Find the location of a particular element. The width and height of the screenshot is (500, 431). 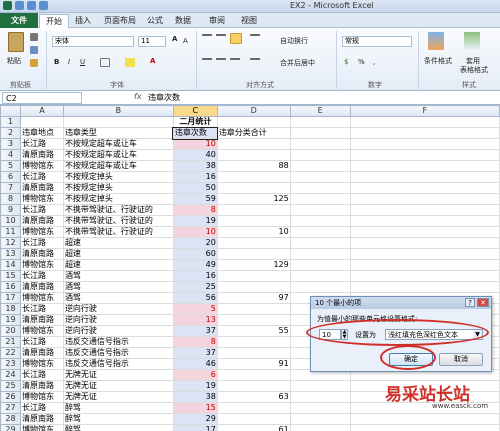

paste-button: 粘贴 is located at coordinates (14, 61).